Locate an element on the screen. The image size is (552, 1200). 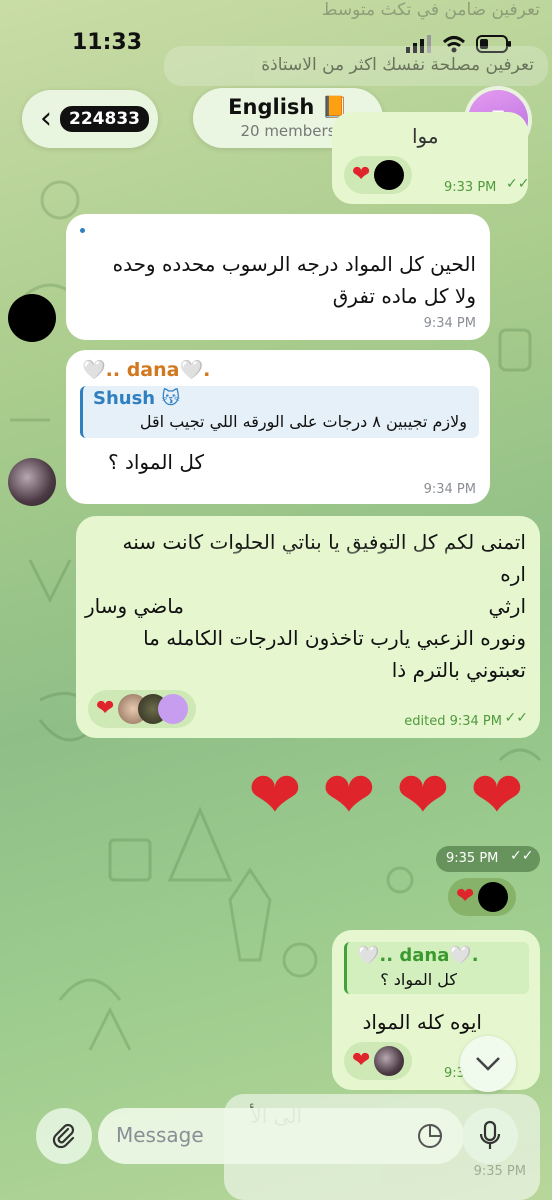
message-input: Message is located at coordinates (281, 1136).